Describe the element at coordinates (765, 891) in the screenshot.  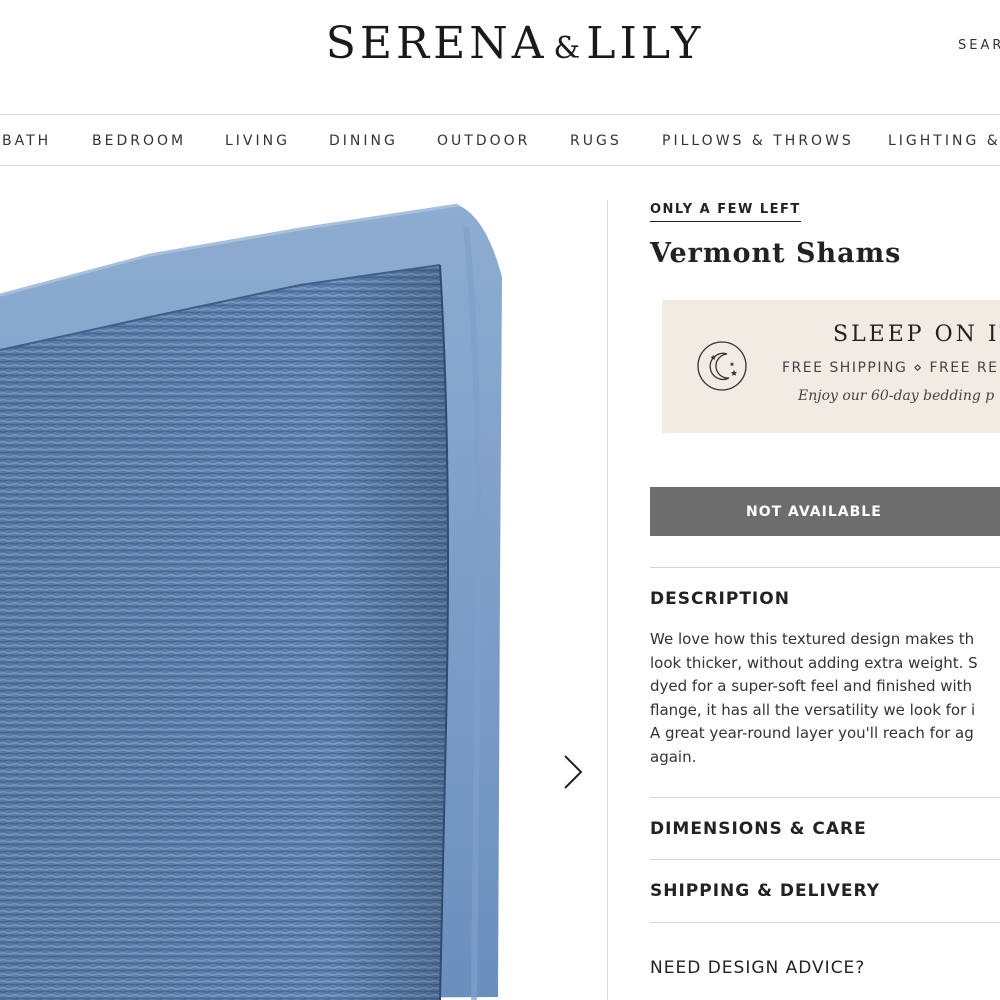
I see `shipping-delivery-accordion: SHIPPING & DELIVERY` at that location.